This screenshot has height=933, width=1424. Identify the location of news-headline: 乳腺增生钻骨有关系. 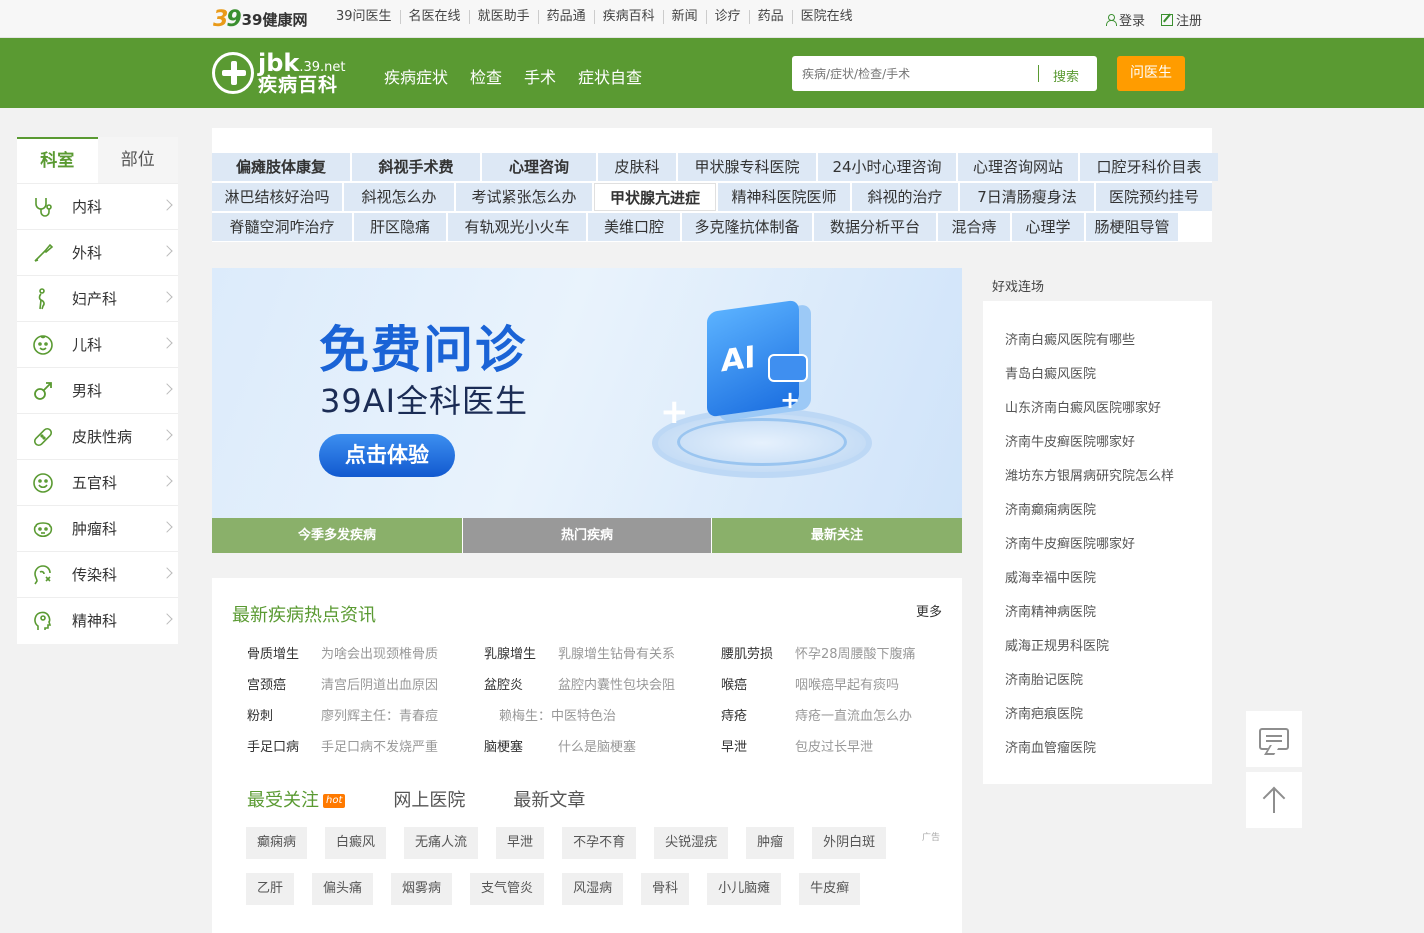
(616, 652).